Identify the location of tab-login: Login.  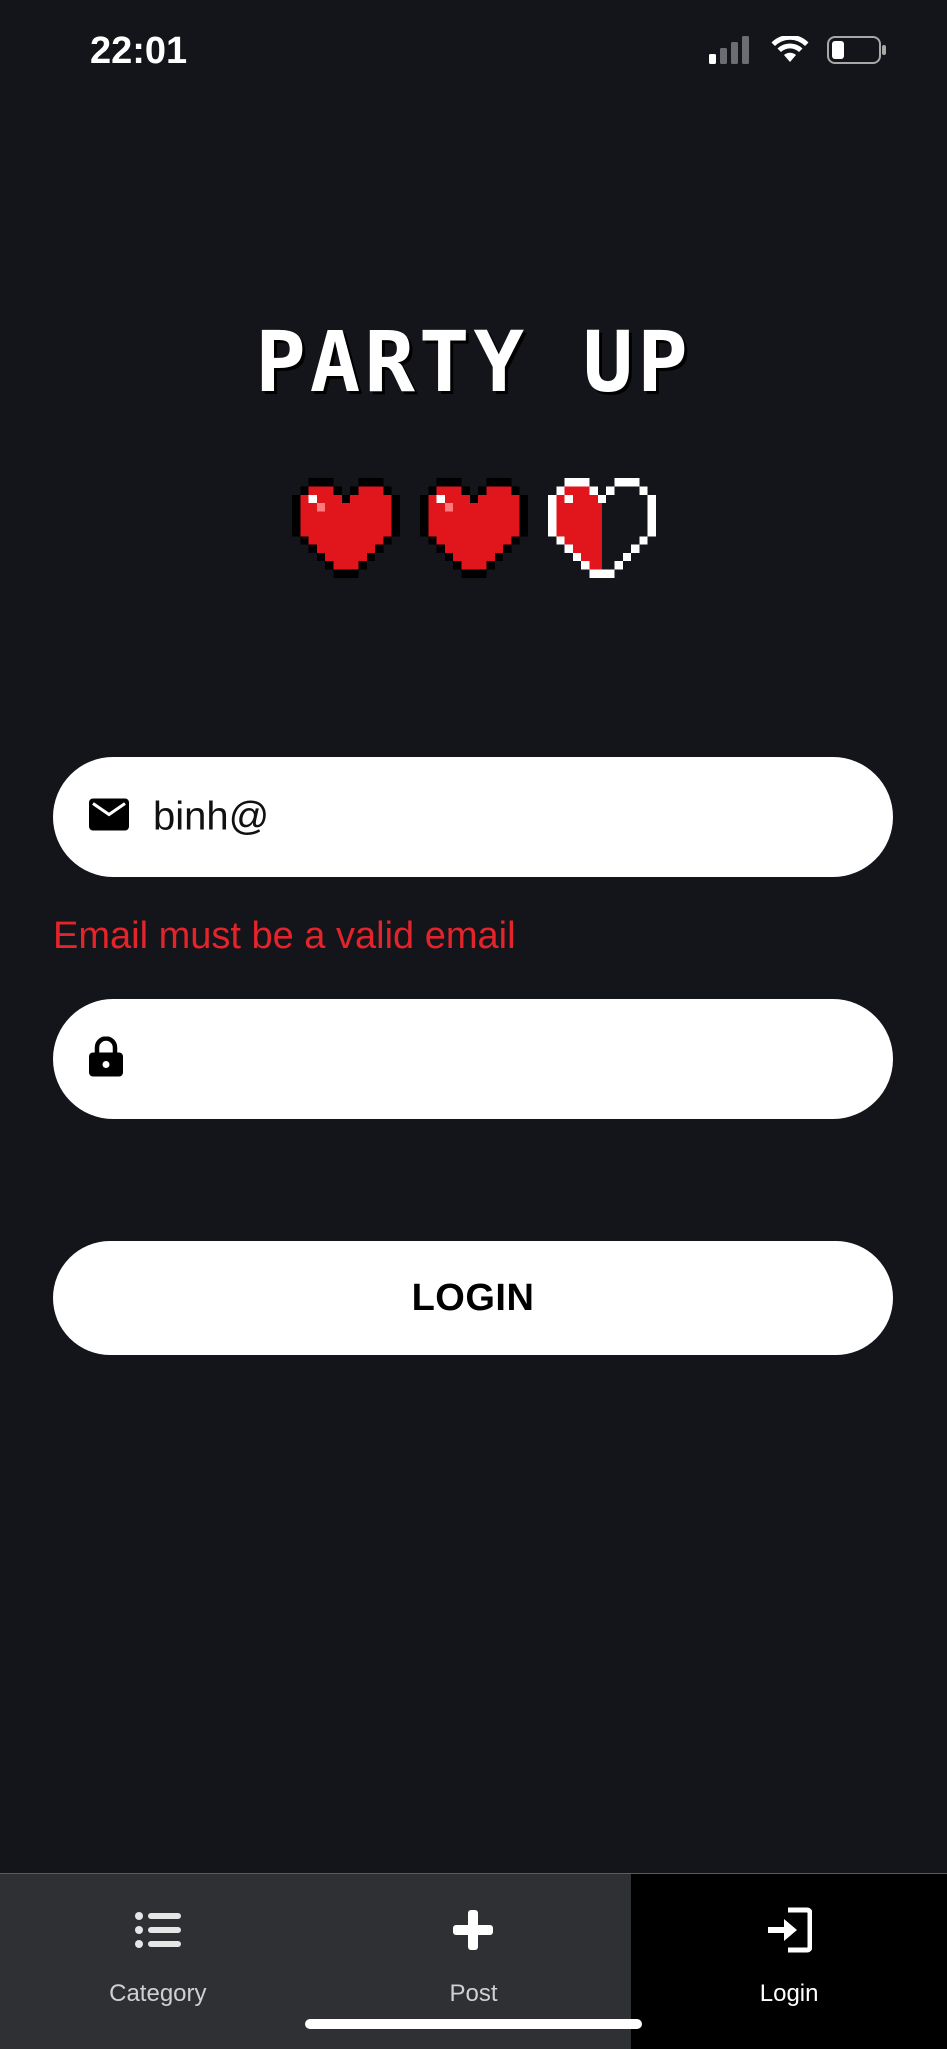
(789, 1961).